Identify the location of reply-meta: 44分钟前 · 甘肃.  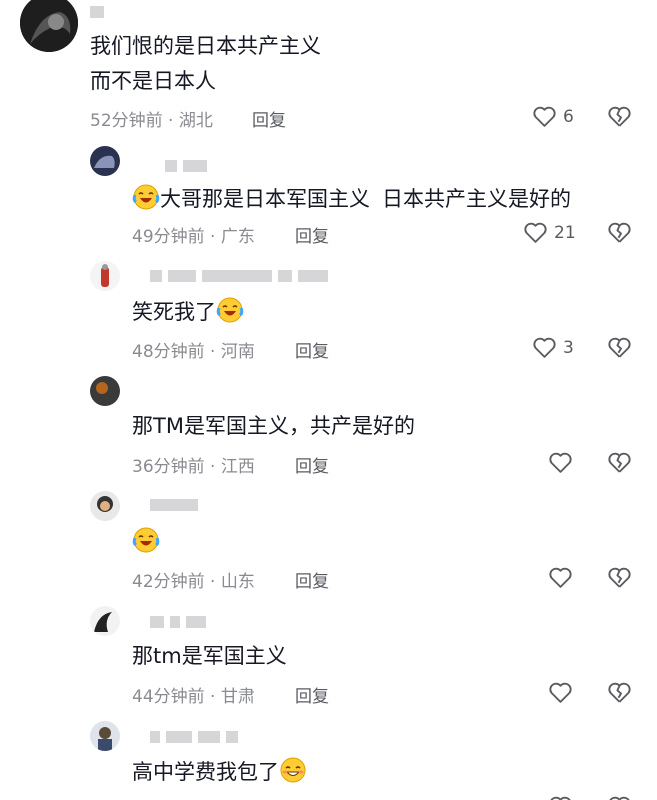
(193, 694).